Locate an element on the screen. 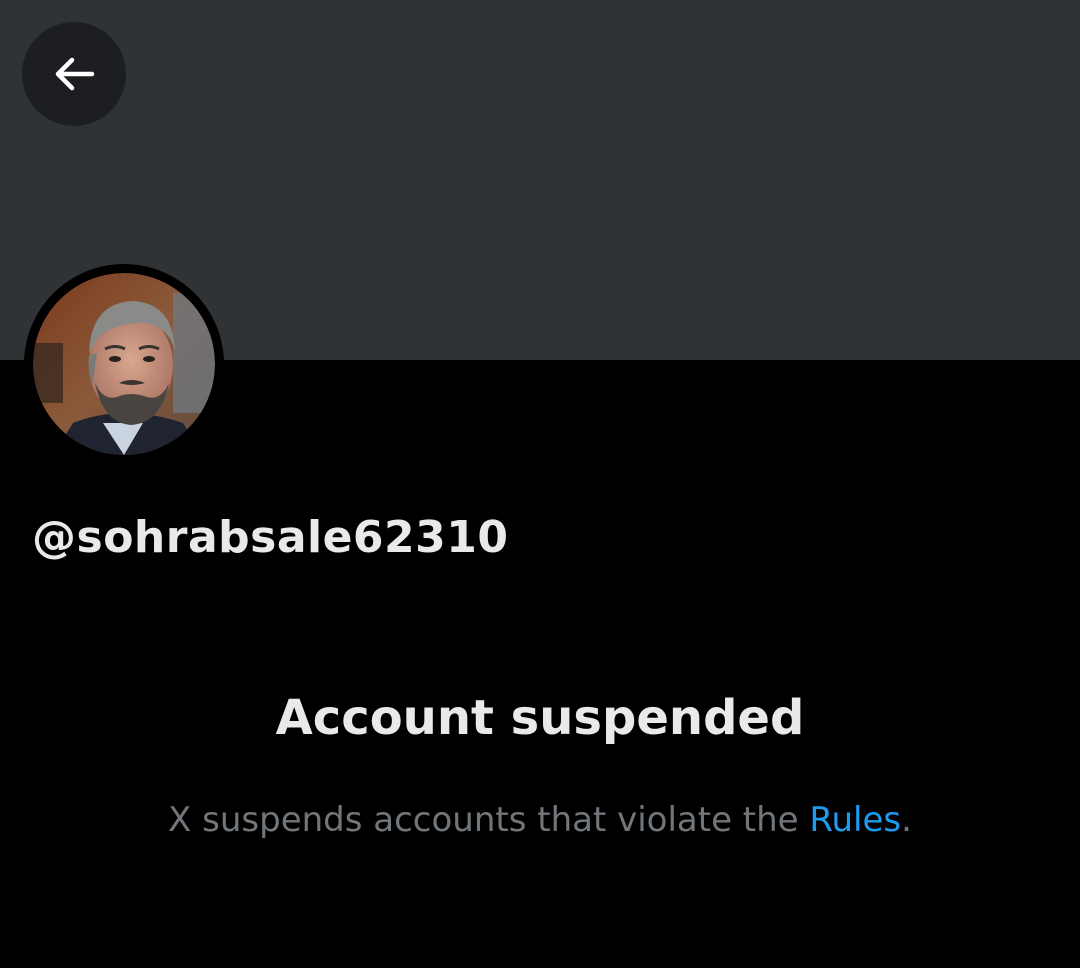  avatar is located at coordinates (124, 364).